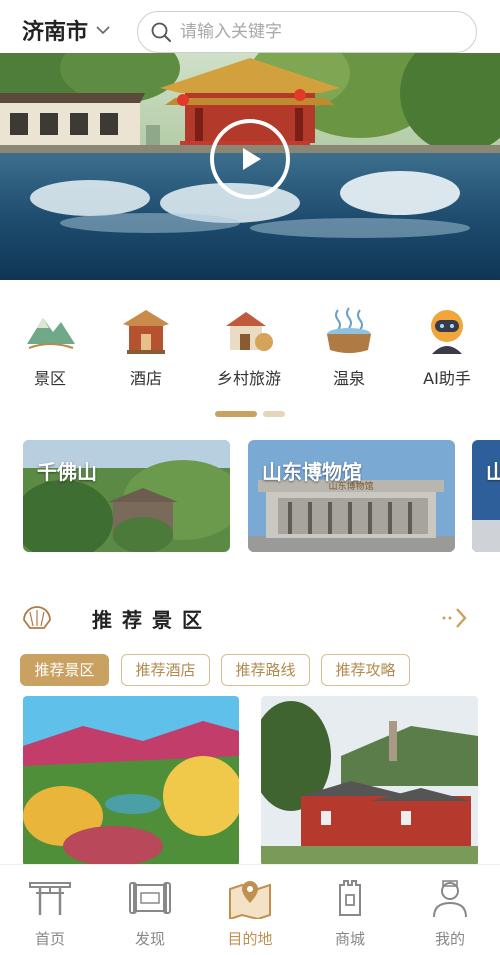 The width and height of the screenshot is (500, 955). What do you see at coordinates (152, 620) in the screenshot?
I see `section-title: 推荐景区` at bounding box center [152, 620].